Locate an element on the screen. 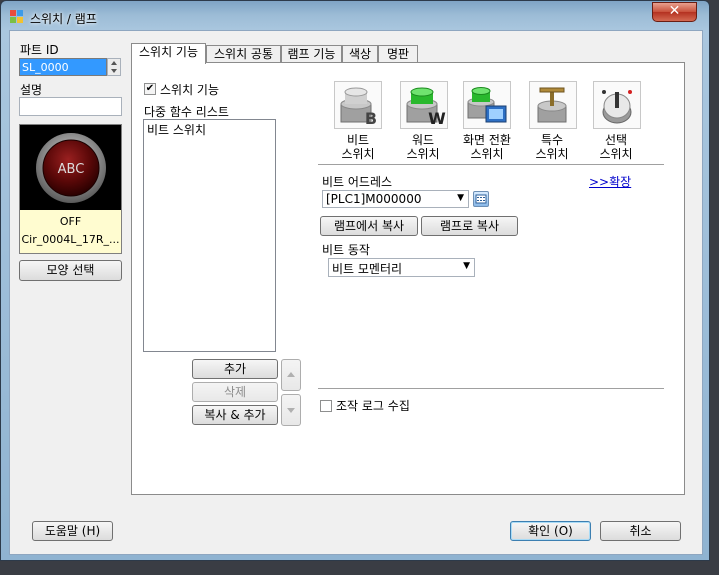 Image resolution: width=719 pixels, height=575 pixels. preview-state: OFF is located at coordinates (70, 221).